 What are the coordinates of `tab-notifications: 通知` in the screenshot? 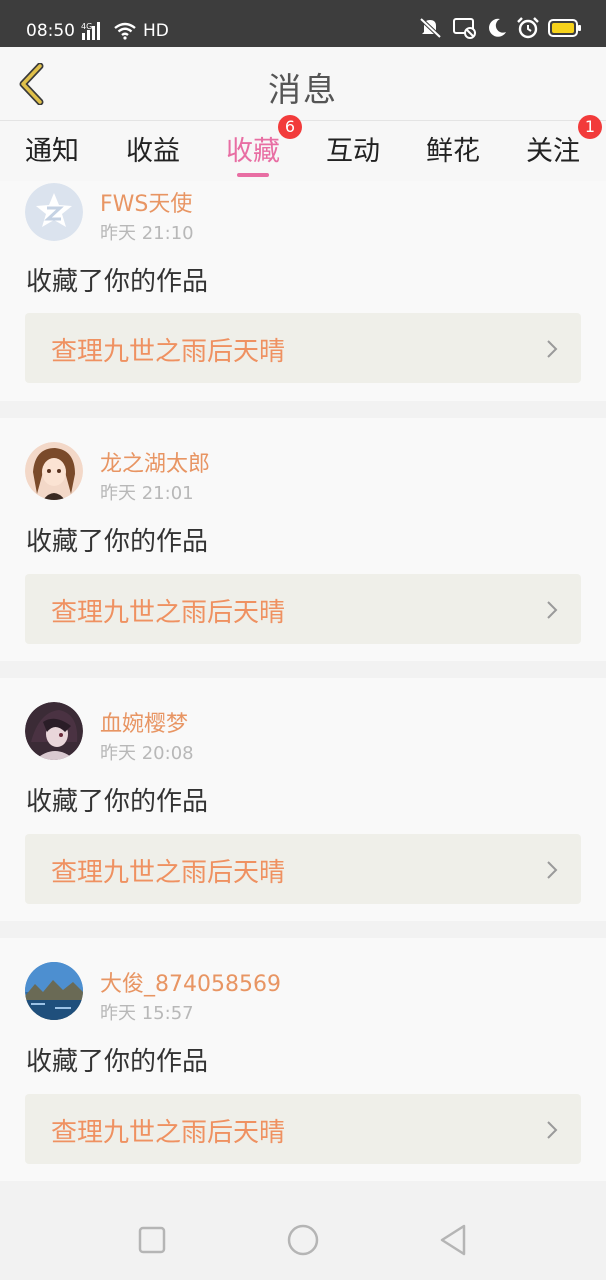 It's located at (52, 148).